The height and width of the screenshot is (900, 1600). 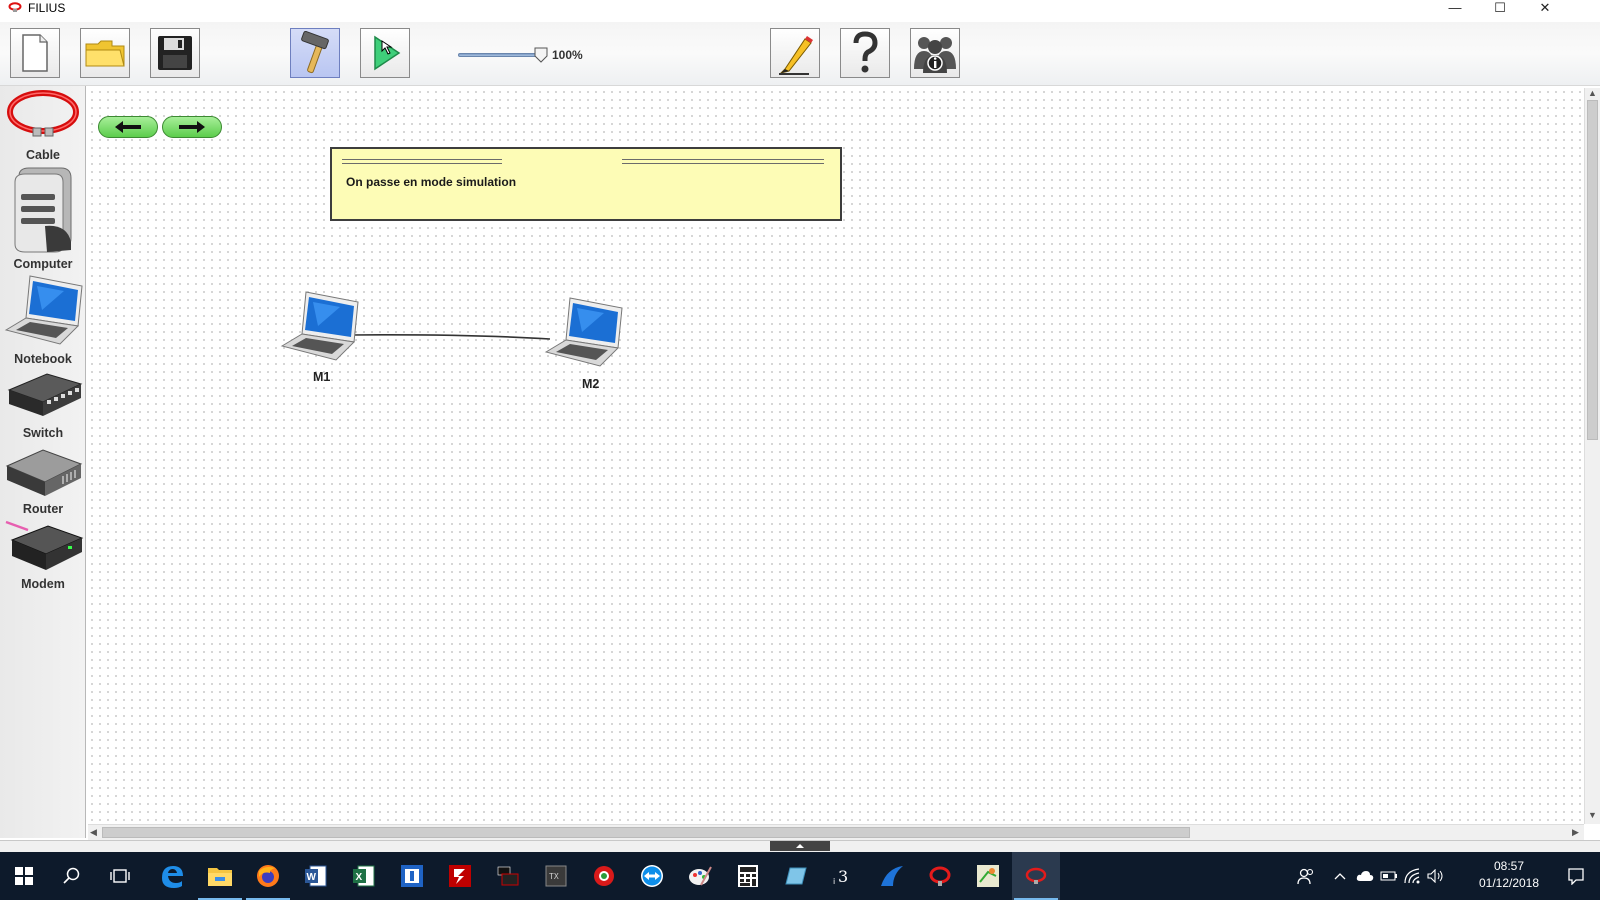 I want to click on blue-app-icon, so click(x=412, y=876).